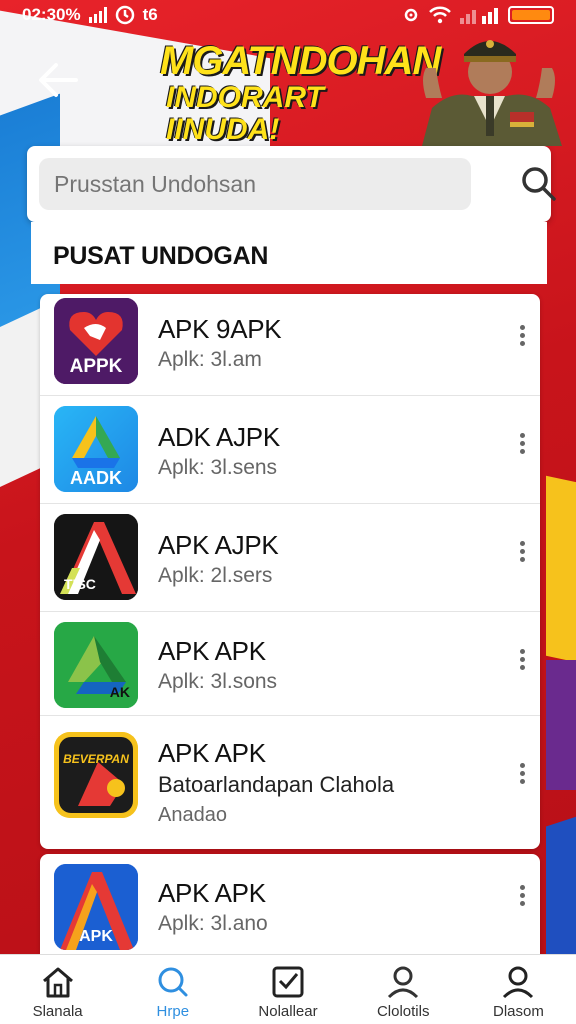 This screenshot has height=1024, width=576. What do you see at coordinates (440, 15) in the screenshot?
I see `wifi-icon` at bounding box center [440, 15].